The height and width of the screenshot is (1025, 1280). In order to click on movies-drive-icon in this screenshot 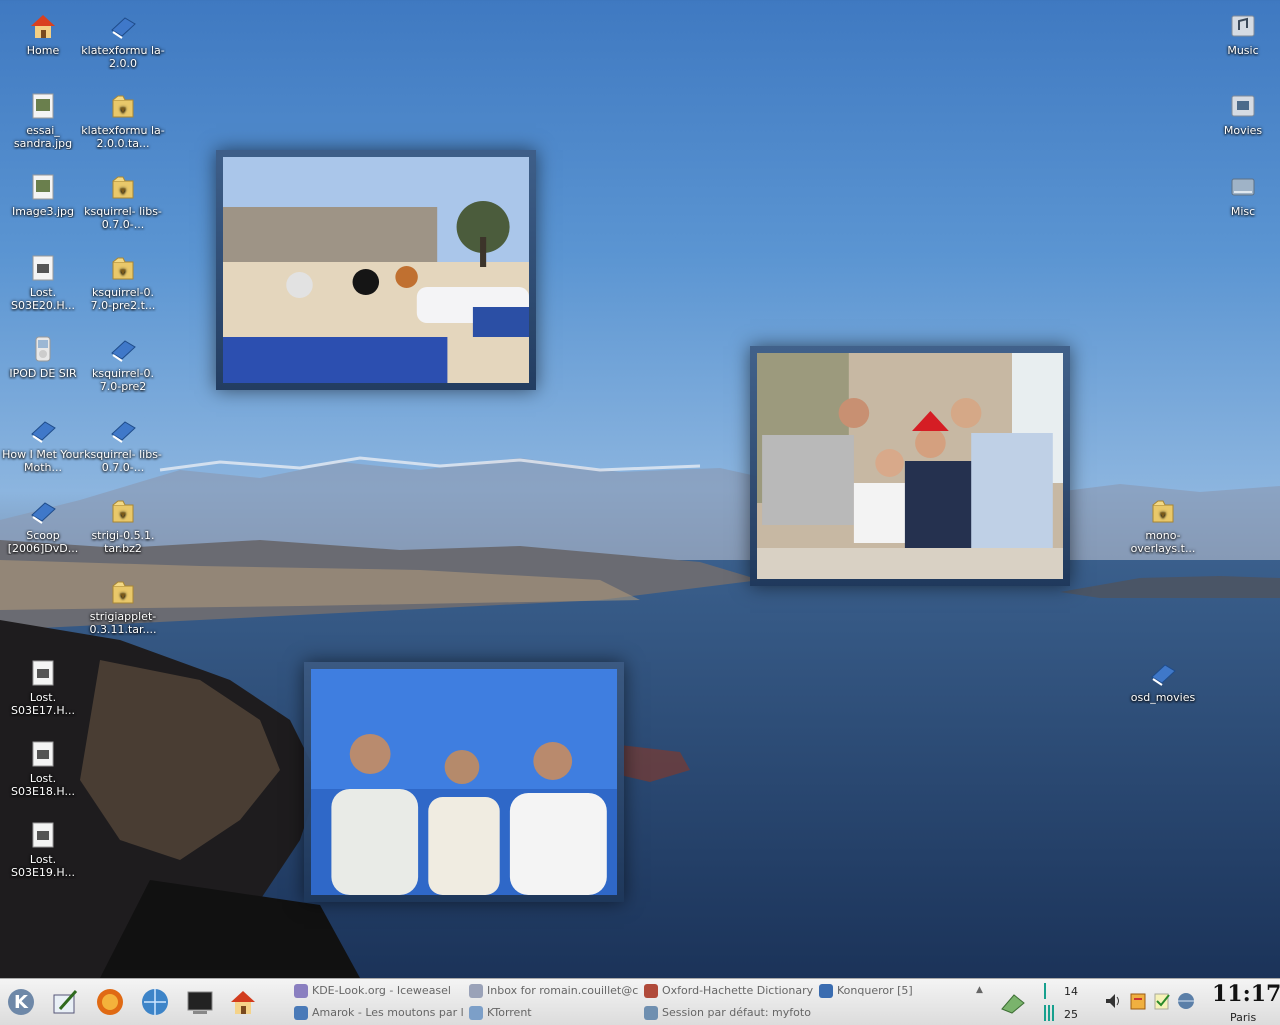, I will do `click(1243, 106)`.